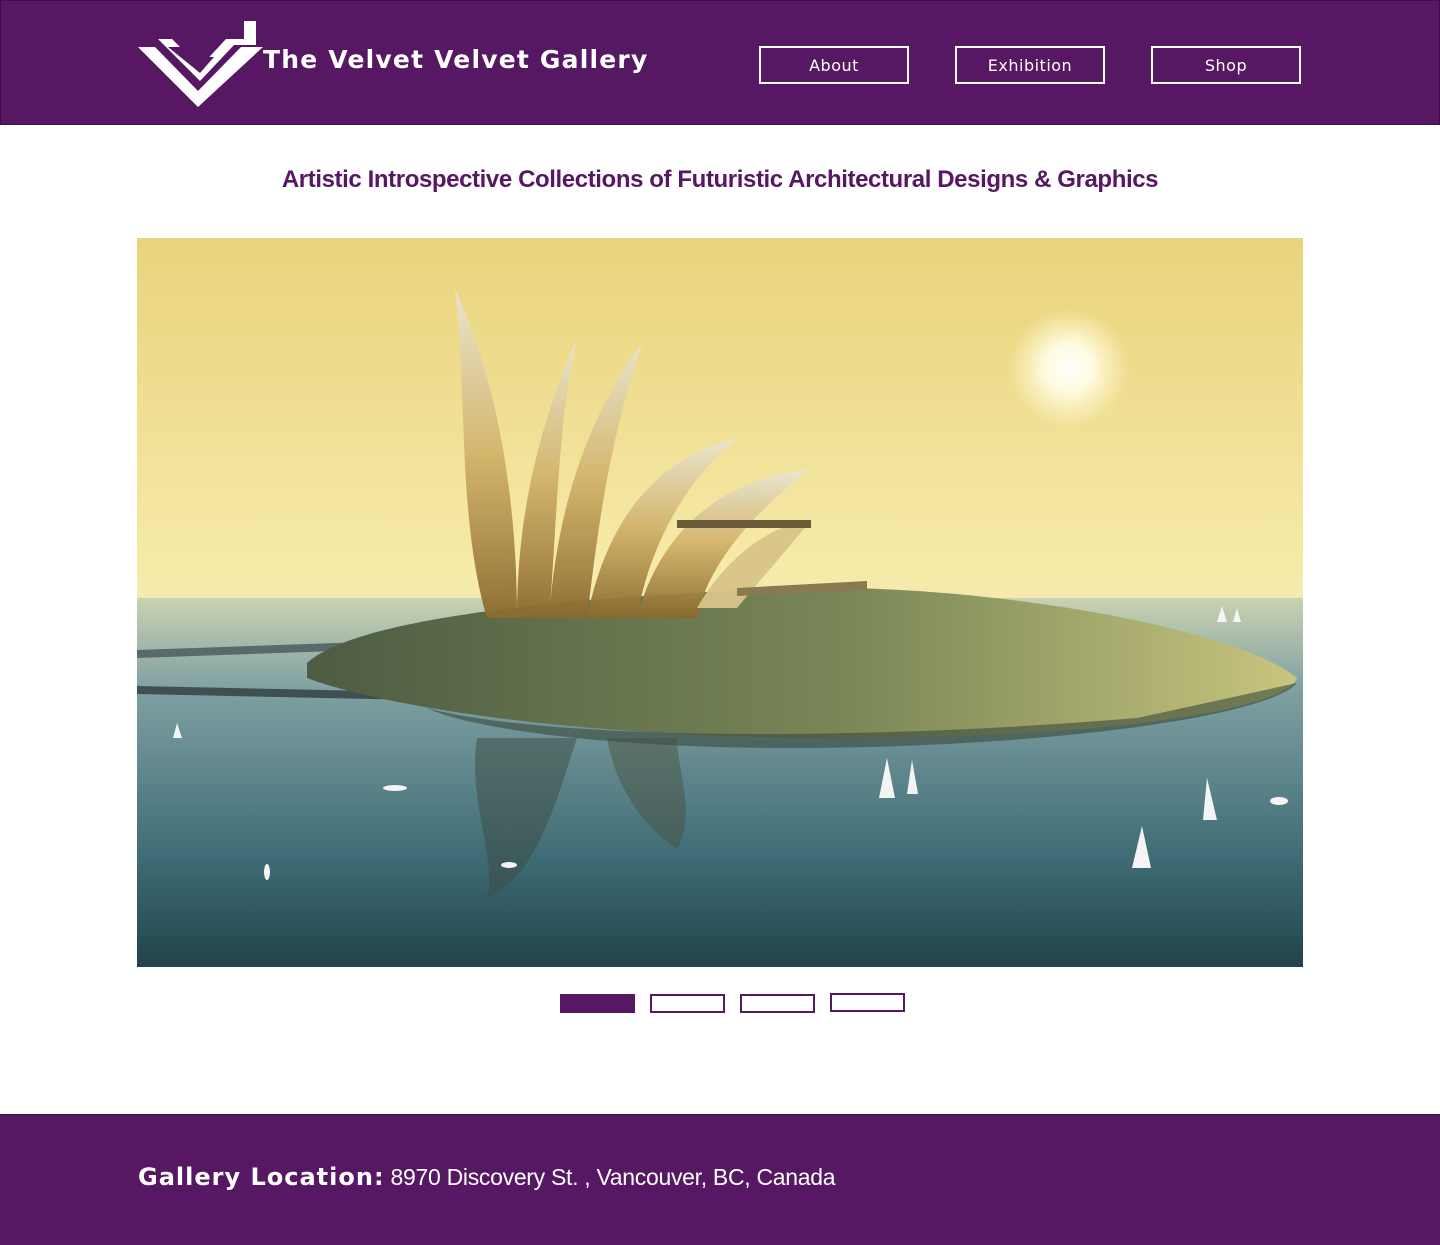 The width and height of the screenshot is (1440, 1245). I want to click on location-label: Gallery Location:, so click(261, 1177).